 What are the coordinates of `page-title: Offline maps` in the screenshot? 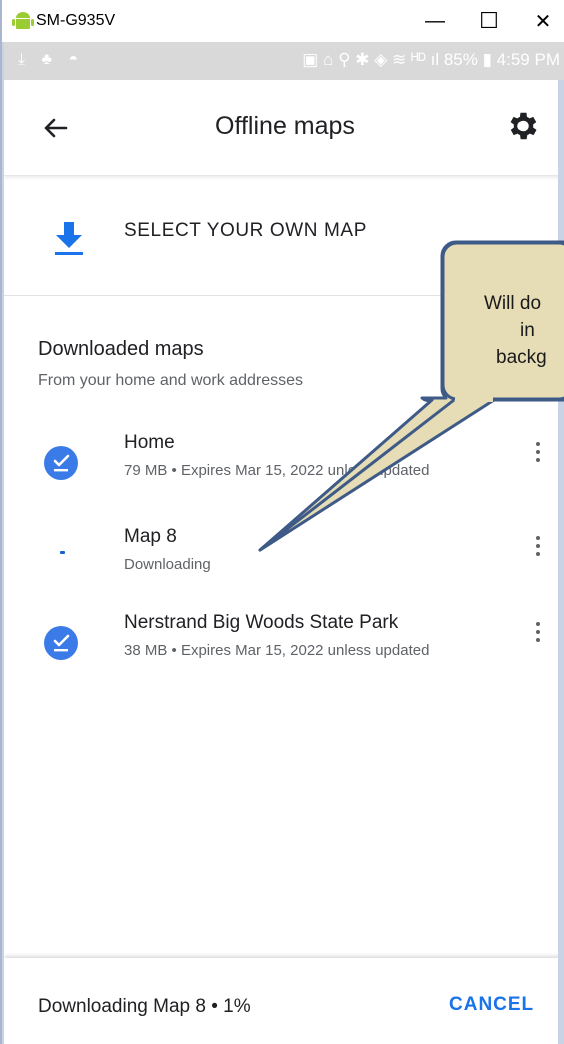 It's located at (285, 126).